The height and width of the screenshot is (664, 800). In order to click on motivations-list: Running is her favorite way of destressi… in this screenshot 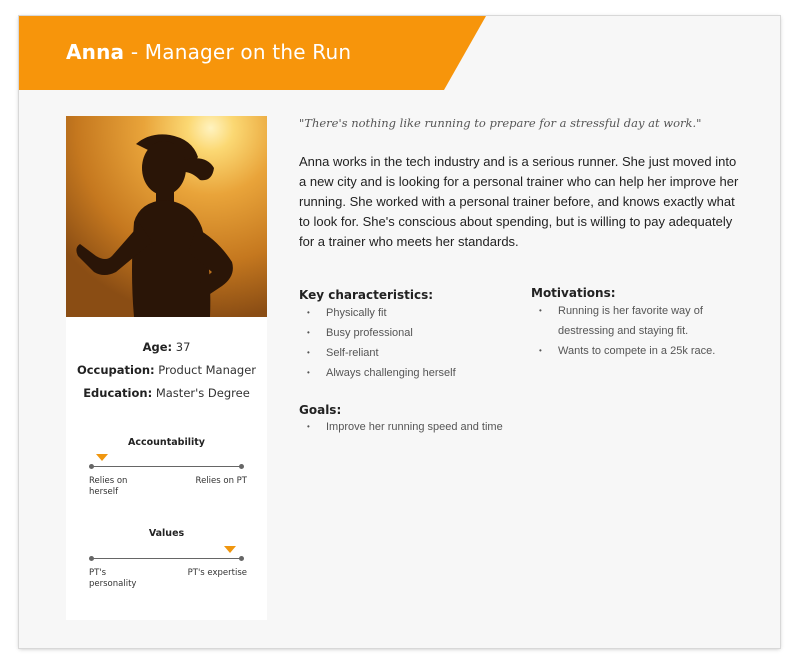, I will do `click(633, 331)`.